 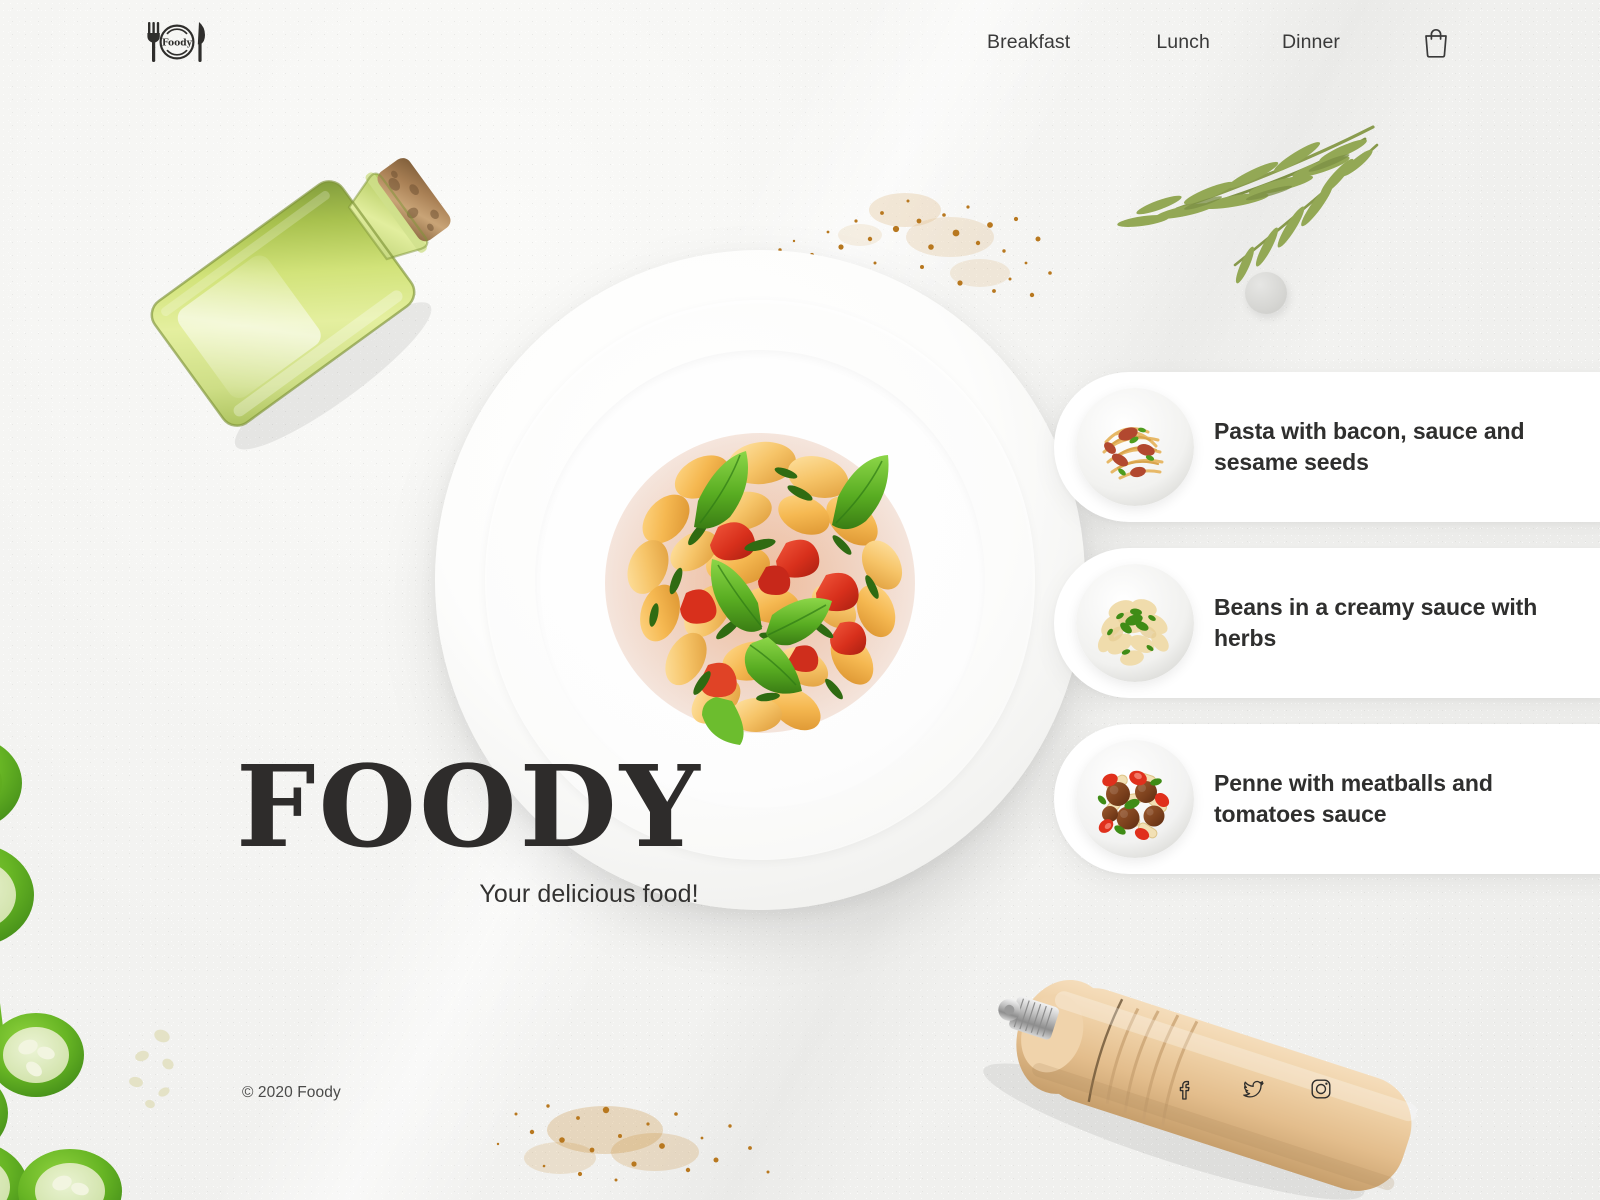 What do you see at coordinates (1185, 1089) in the screenshot?
I see `facebook-icon` at bounding box center [1185, 1089].